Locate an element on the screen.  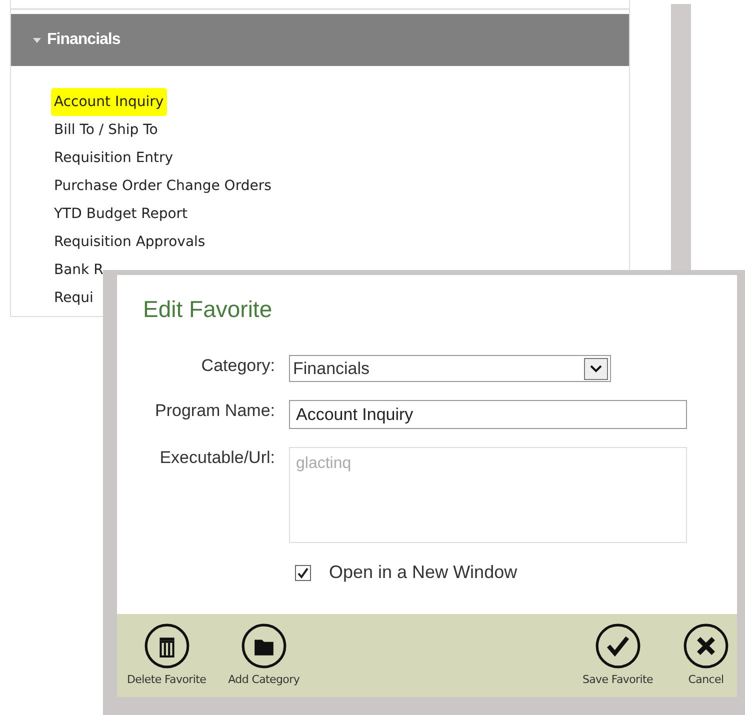
dialog-title: Edit Favorite is located at coordinates (208, 309).